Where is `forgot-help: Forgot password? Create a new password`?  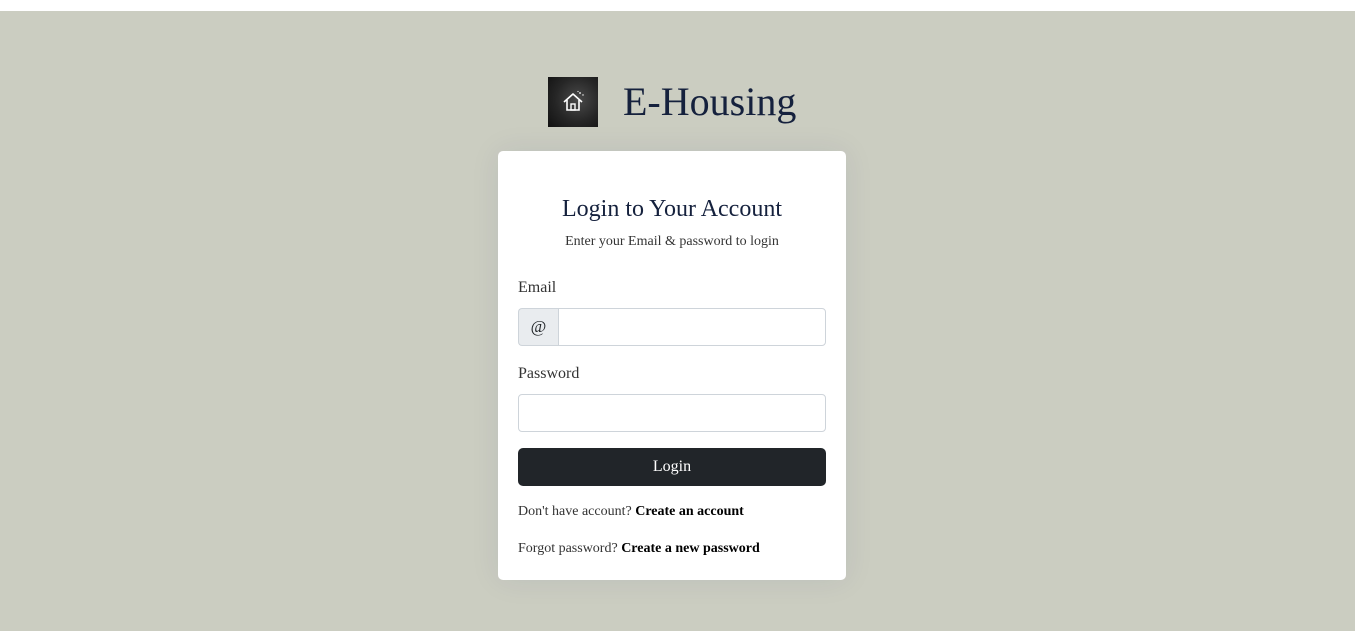 forgot-help: Forgot password? Create a new password is located at coordinates (639, 549).